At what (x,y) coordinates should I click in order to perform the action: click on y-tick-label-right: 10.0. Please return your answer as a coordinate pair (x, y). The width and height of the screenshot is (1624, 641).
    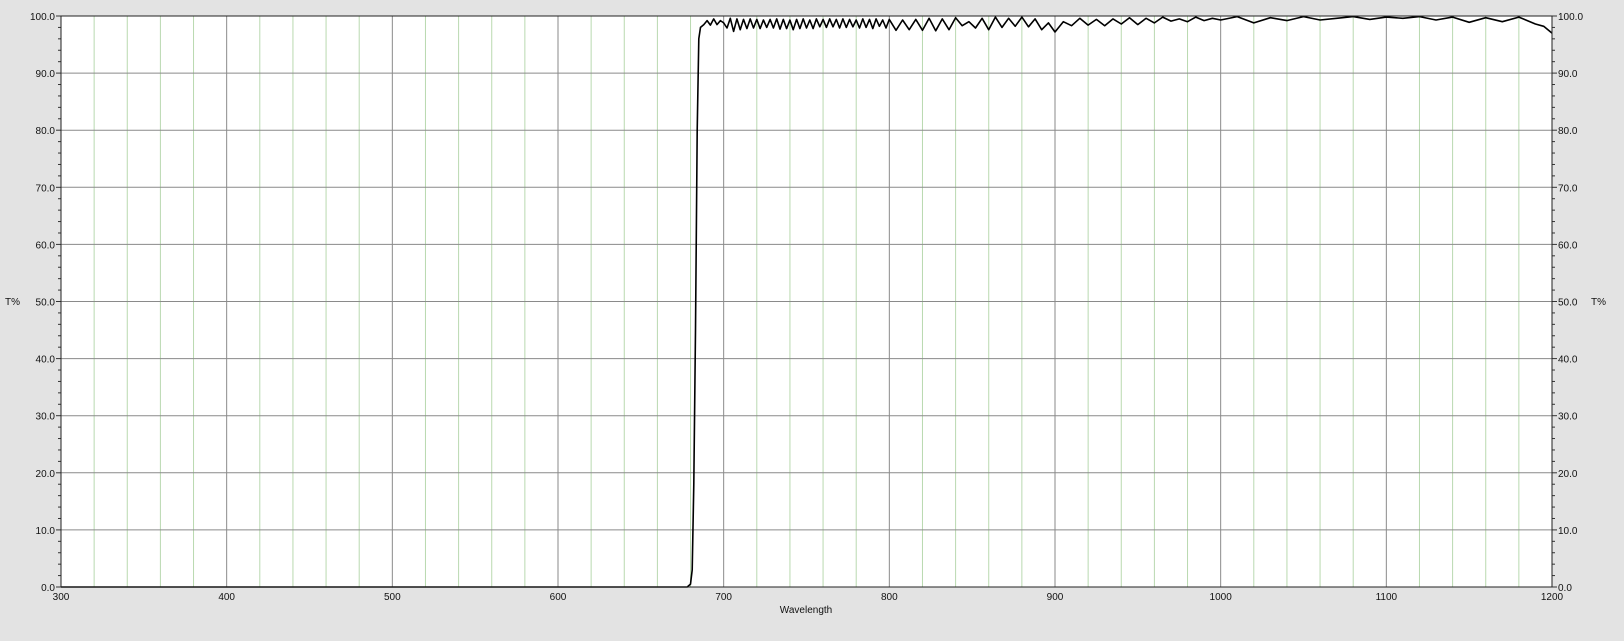
    Looking at the image, I should click on (1568, 531).